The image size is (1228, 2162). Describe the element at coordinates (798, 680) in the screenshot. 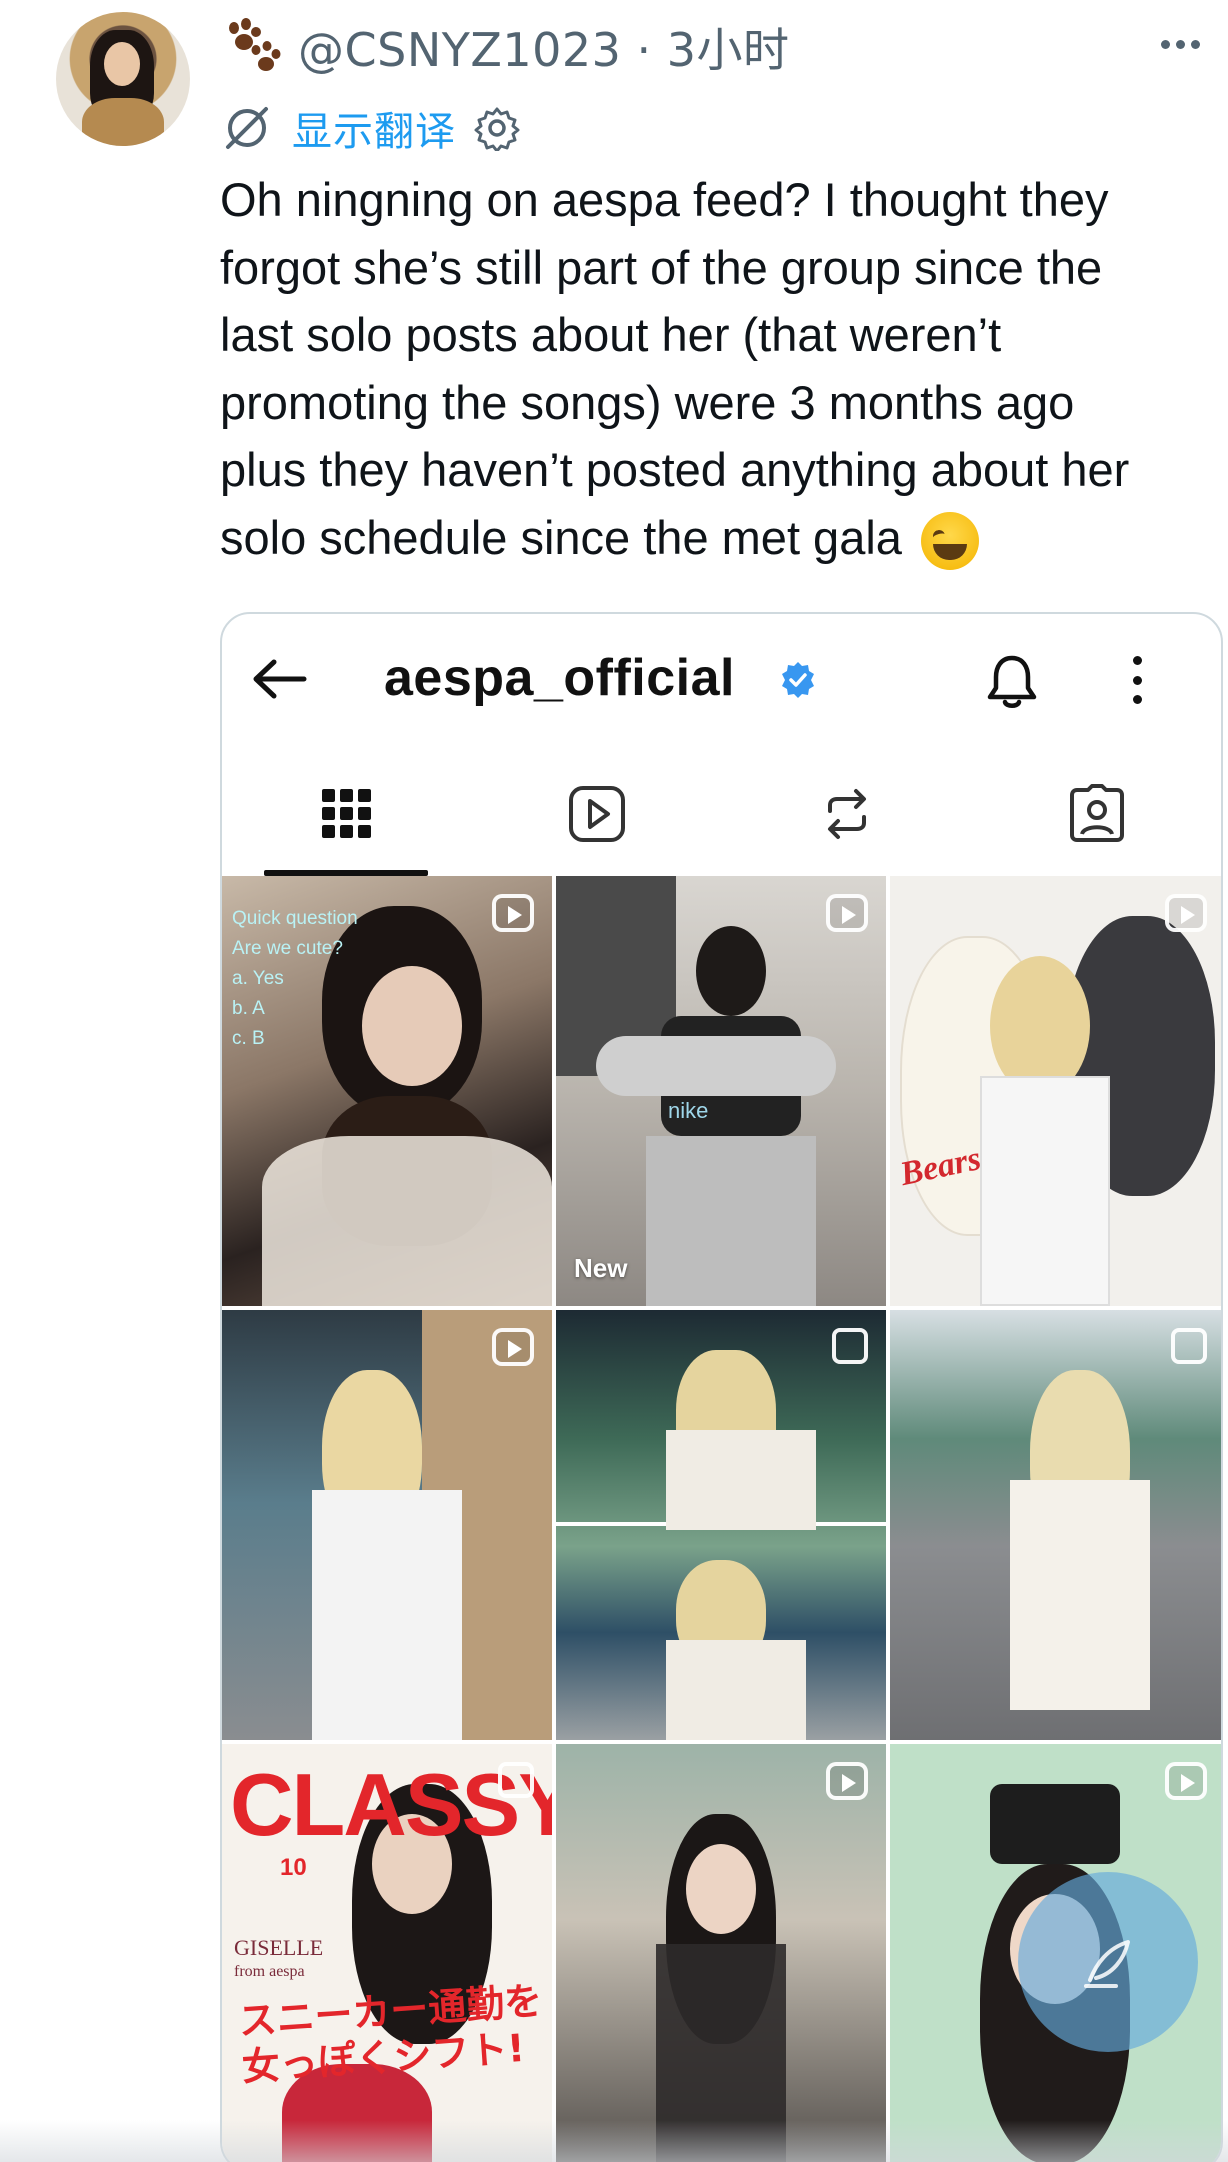

I see `verified-badge-icon` at that location.